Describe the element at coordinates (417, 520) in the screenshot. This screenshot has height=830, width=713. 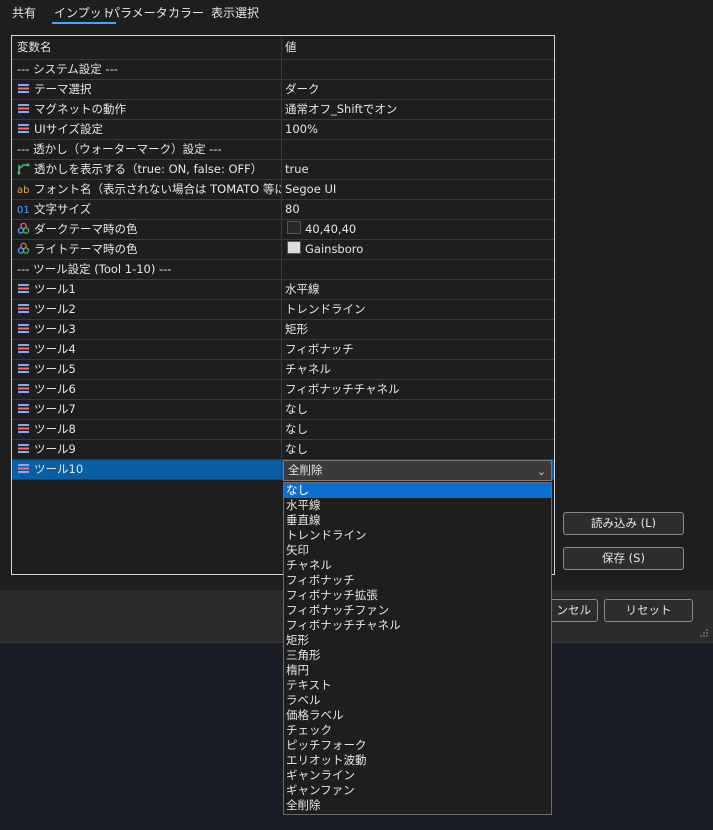
I see `dropdown-option: 垂直線` at that location.